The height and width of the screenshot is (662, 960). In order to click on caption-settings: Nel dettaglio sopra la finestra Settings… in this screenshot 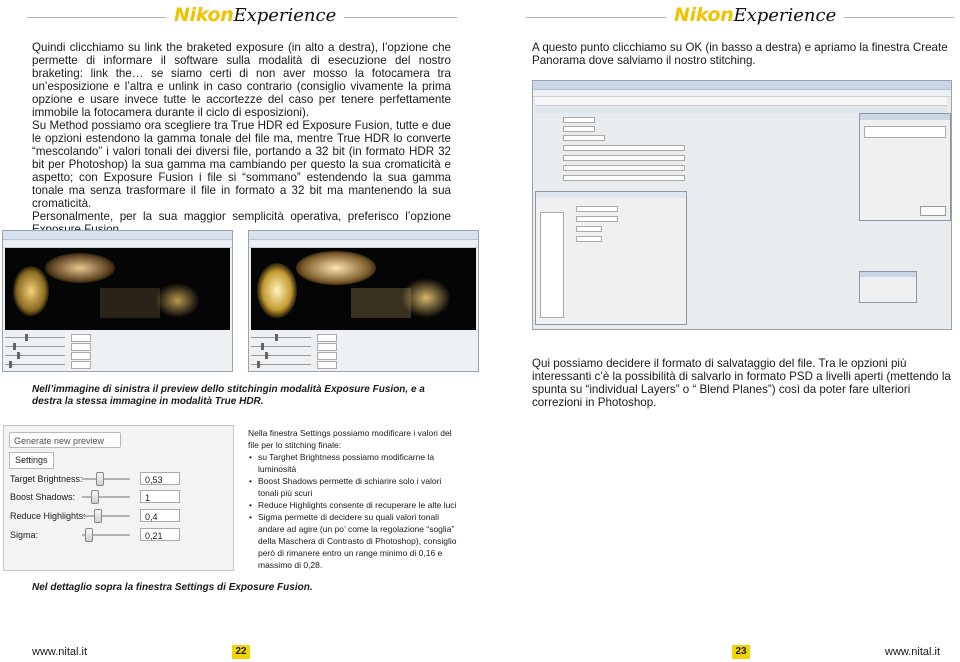, I will do `click(172, 587)`.